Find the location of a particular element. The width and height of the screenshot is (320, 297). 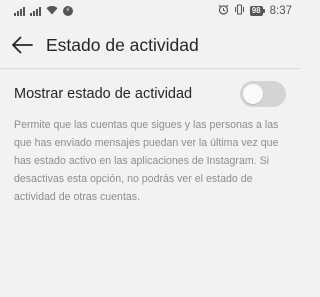

toolbar-divider is located at coordinates (150, 68).